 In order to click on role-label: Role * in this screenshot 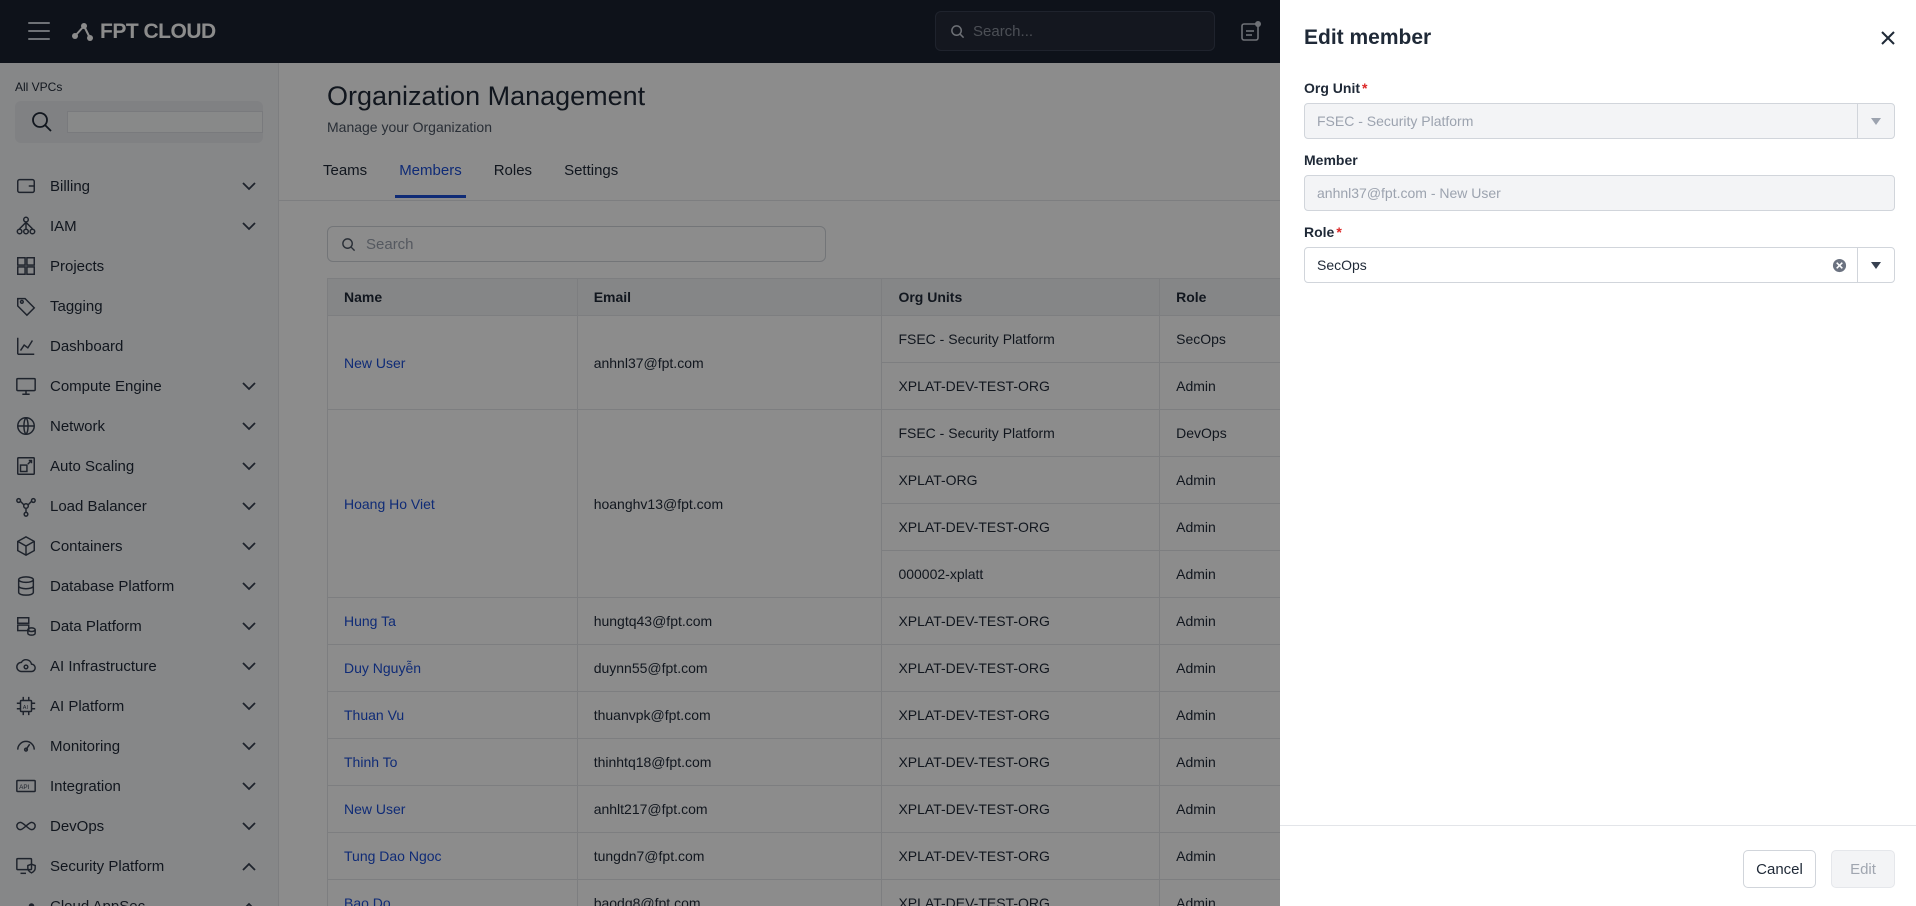, I will do `click(1323, 232)`.